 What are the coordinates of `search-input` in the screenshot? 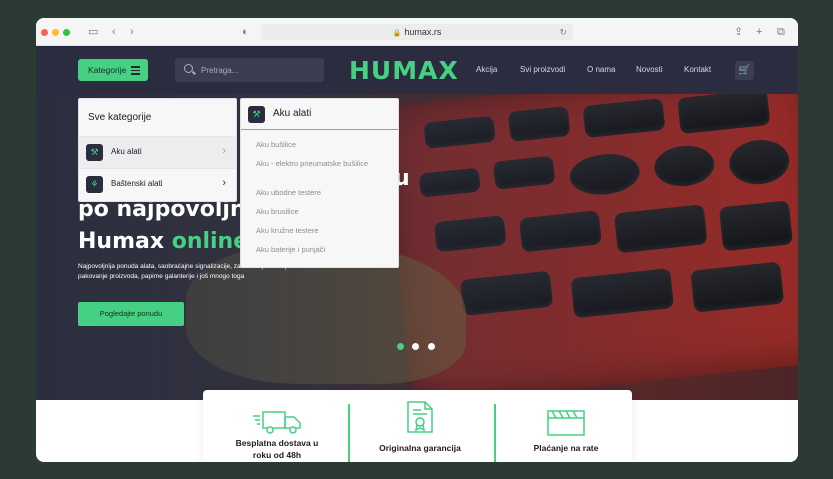 It's located at (258, 70).